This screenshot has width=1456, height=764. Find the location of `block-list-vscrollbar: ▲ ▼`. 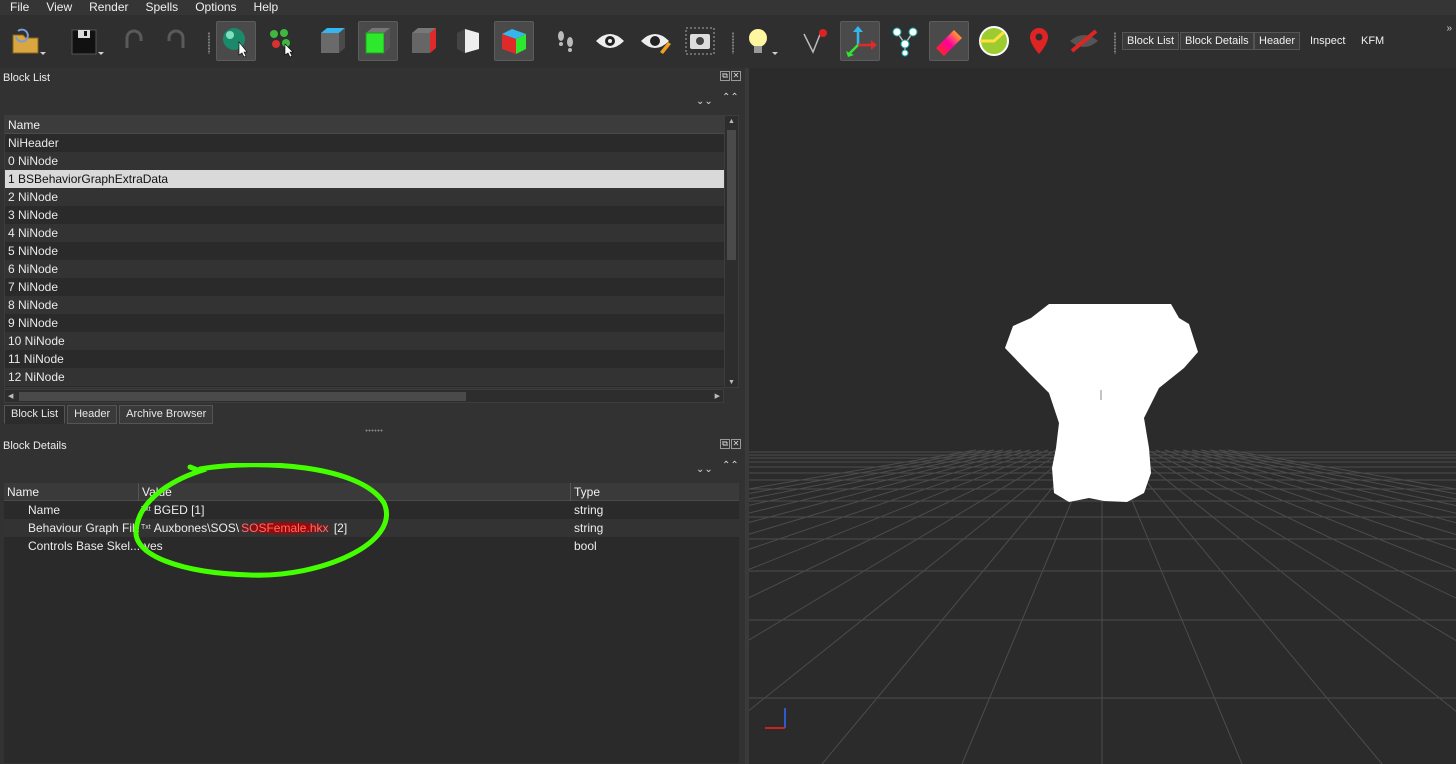

block-list-vscrollbar: ▲ ▼ is located at coordinates (731, 251).